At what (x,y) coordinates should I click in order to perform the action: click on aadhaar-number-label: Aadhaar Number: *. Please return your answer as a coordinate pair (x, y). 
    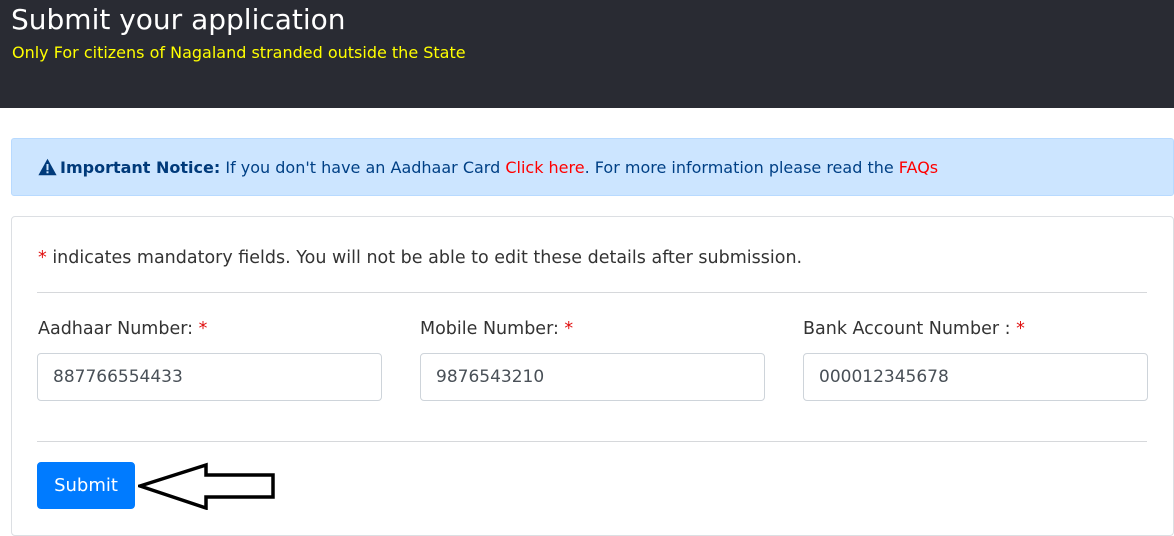
    Looking at the image, I should click on (123, 329).